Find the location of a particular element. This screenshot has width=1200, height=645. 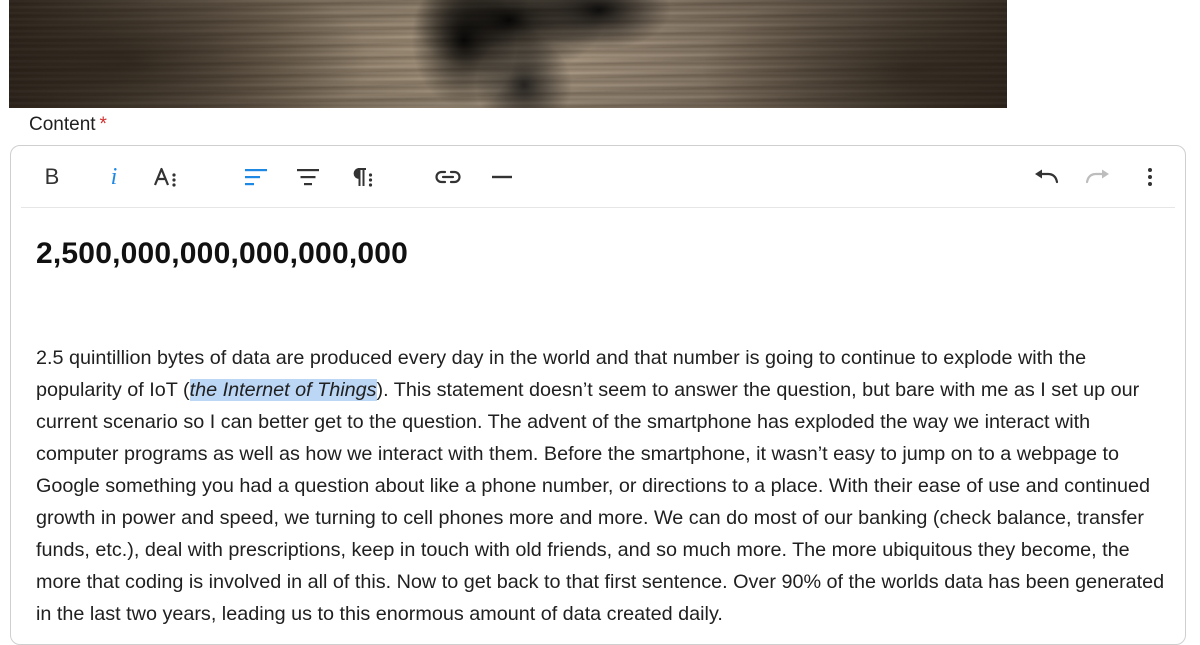

content-field-label: Content * is located at coordinates (68, 125).